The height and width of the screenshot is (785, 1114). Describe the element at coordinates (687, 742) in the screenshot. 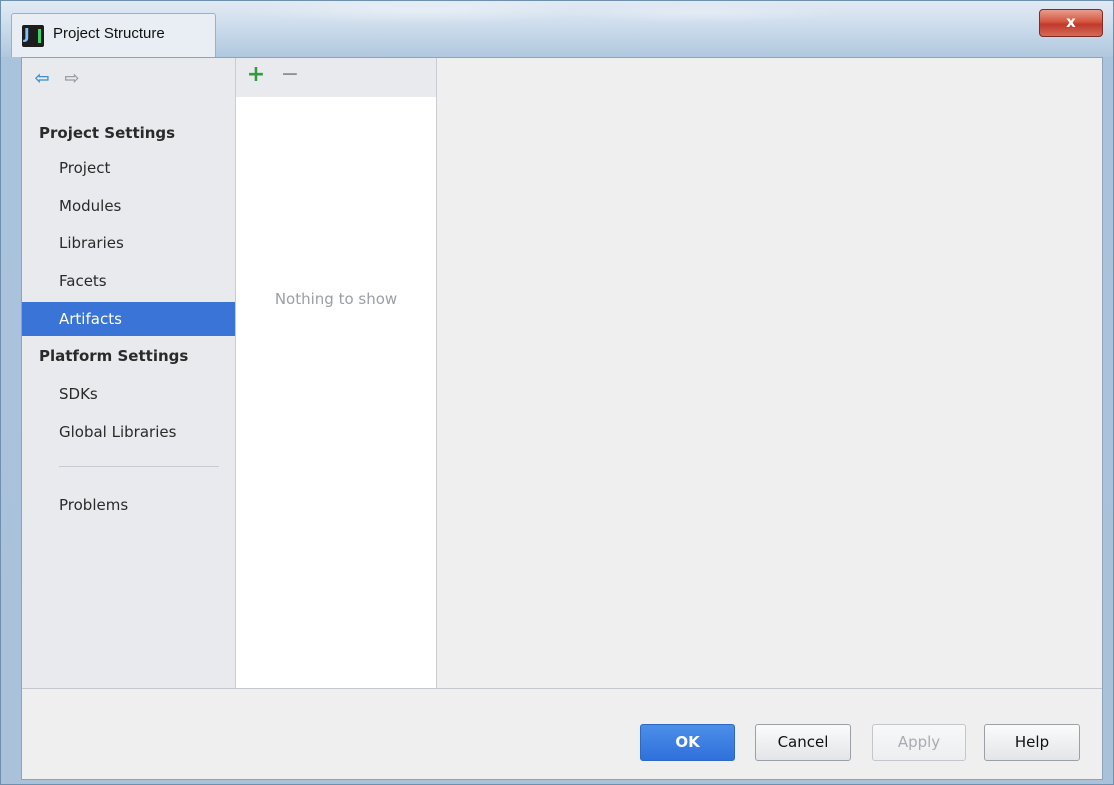

I see `ok-button: OK` at that location.